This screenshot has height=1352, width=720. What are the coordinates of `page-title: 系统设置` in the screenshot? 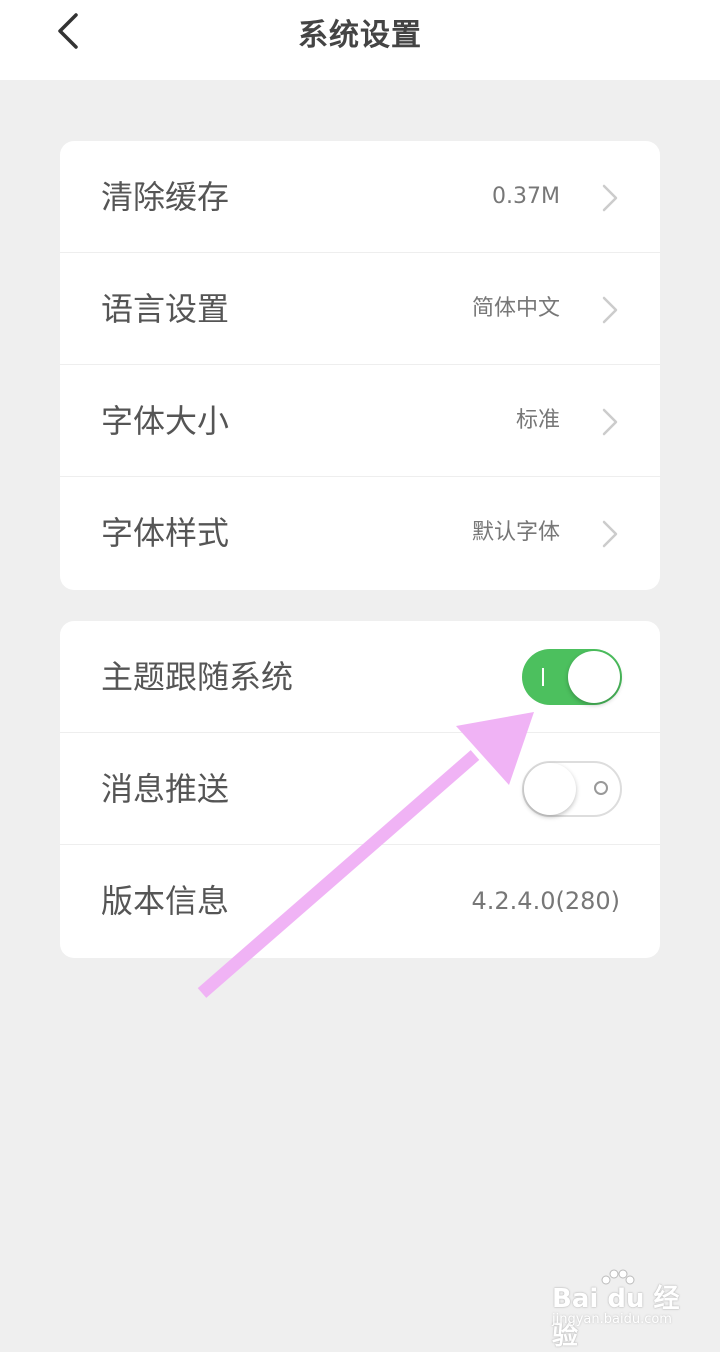 It's located at (360, 35).